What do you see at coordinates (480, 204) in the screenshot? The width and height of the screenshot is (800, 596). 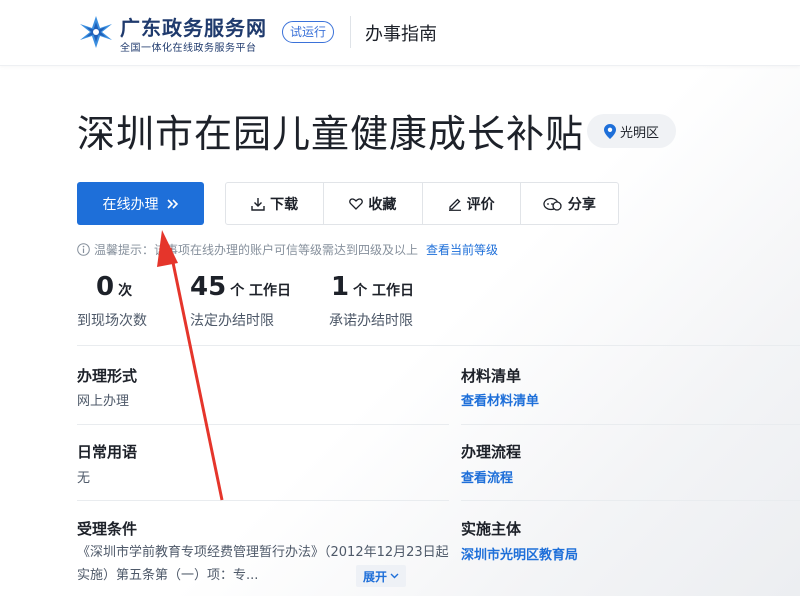 I see `rate-label: 评价` at bounding box center [480, 204].